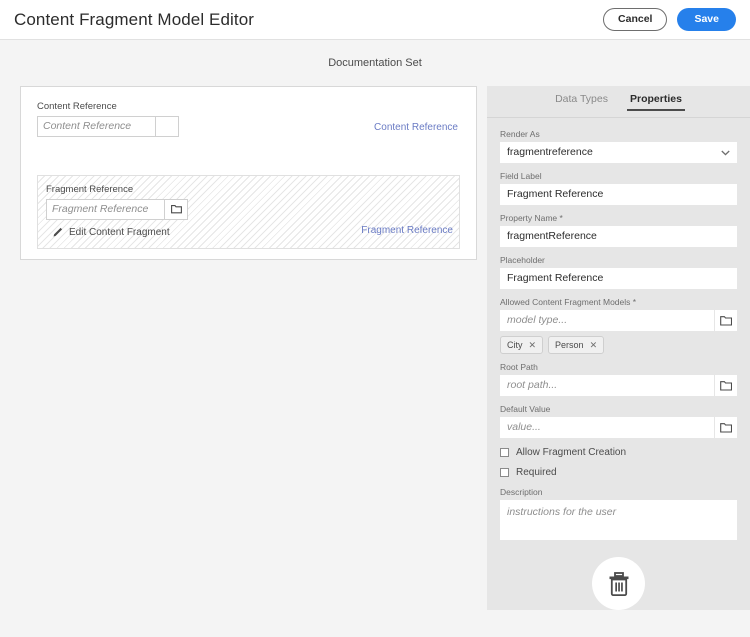 The width and height of the screenshot is (750, 637). I want to click on delete-field-button, so click(618, 583).